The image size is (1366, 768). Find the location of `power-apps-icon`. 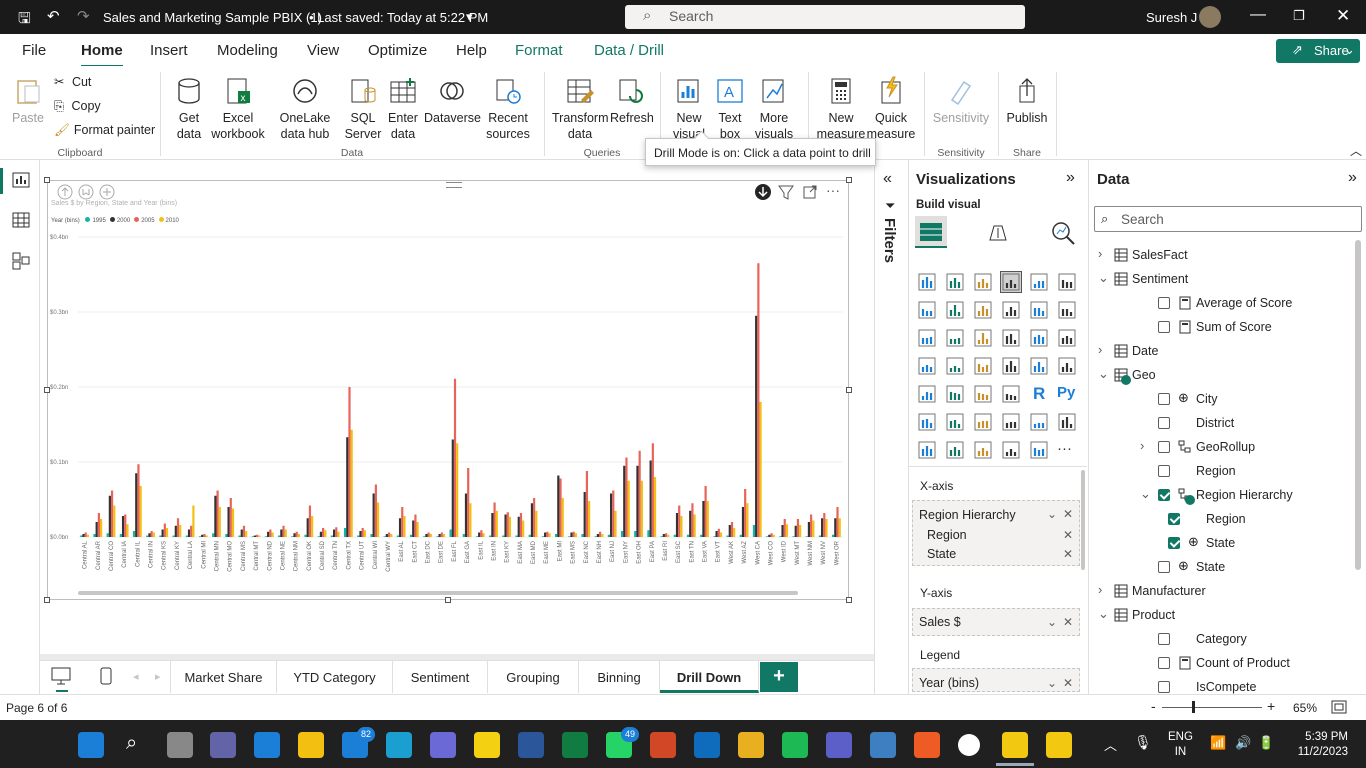

power-apps-icon is located at coordinates (927, 450).